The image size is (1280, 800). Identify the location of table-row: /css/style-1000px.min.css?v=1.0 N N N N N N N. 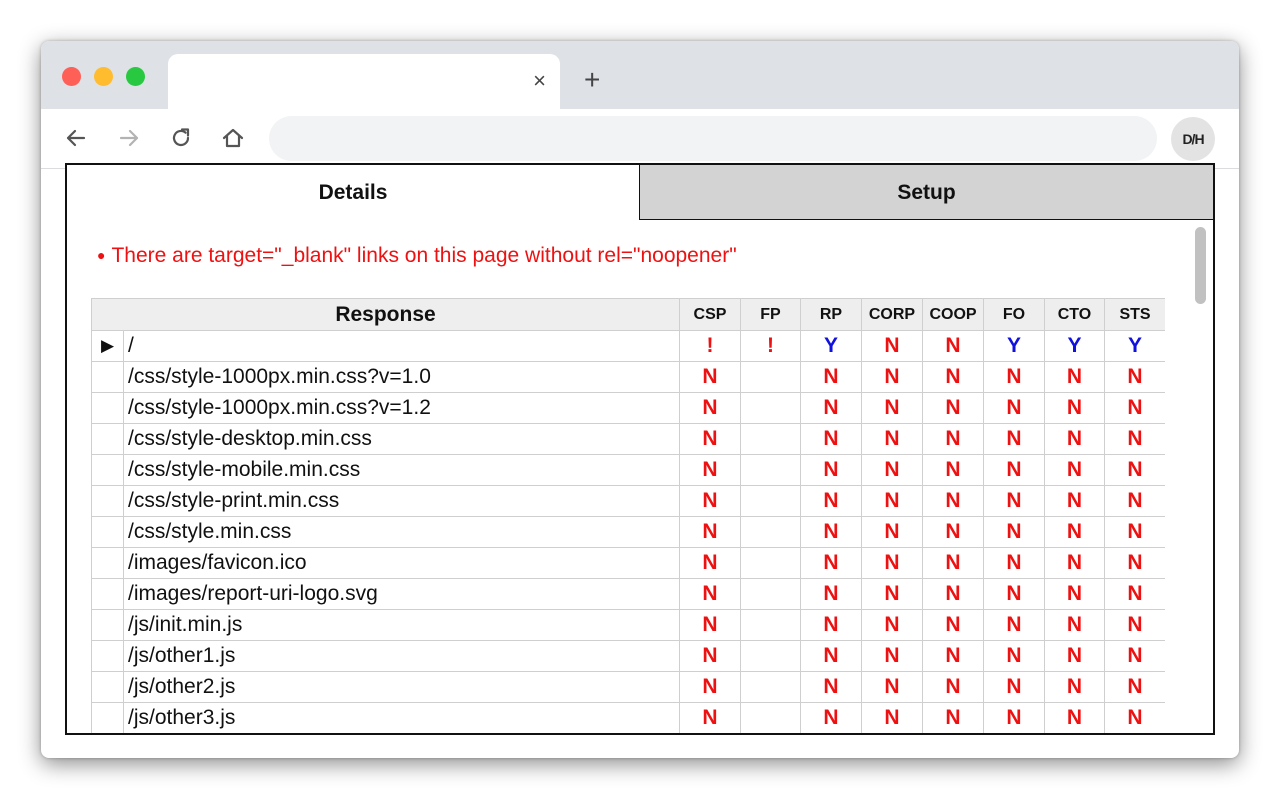
(628, 377).